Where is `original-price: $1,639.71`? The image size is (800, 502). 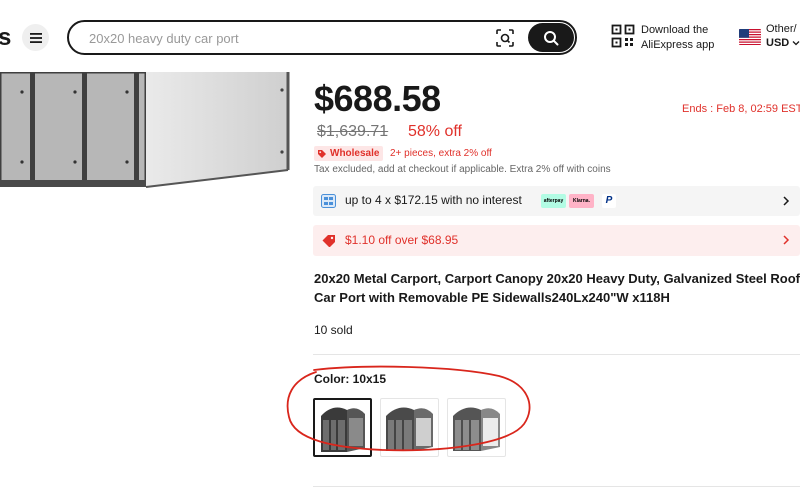
original-price: $1,639.71 is located at coordinates (353, 131).